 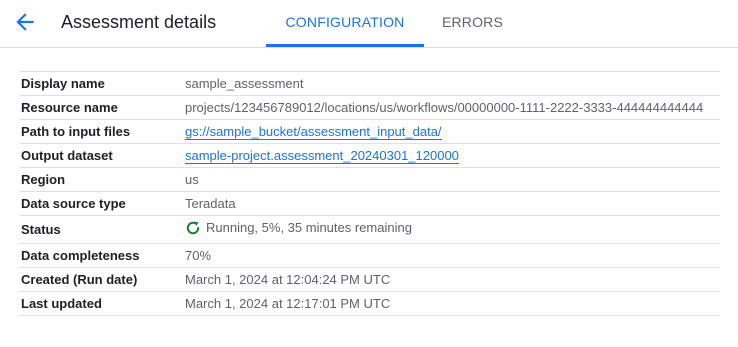 What do you see at coordinates (472, 23) in the screenshot?
I see `tab-errors: ERRORS` at bounding box center [472, 23].